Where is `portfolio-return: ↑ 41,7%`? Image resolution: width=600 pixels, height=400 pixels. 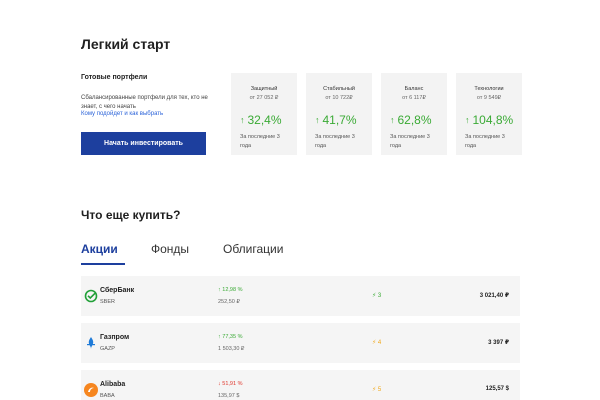 portfolio-return: ↑ 41,7% is located at coordinates (336, 120).